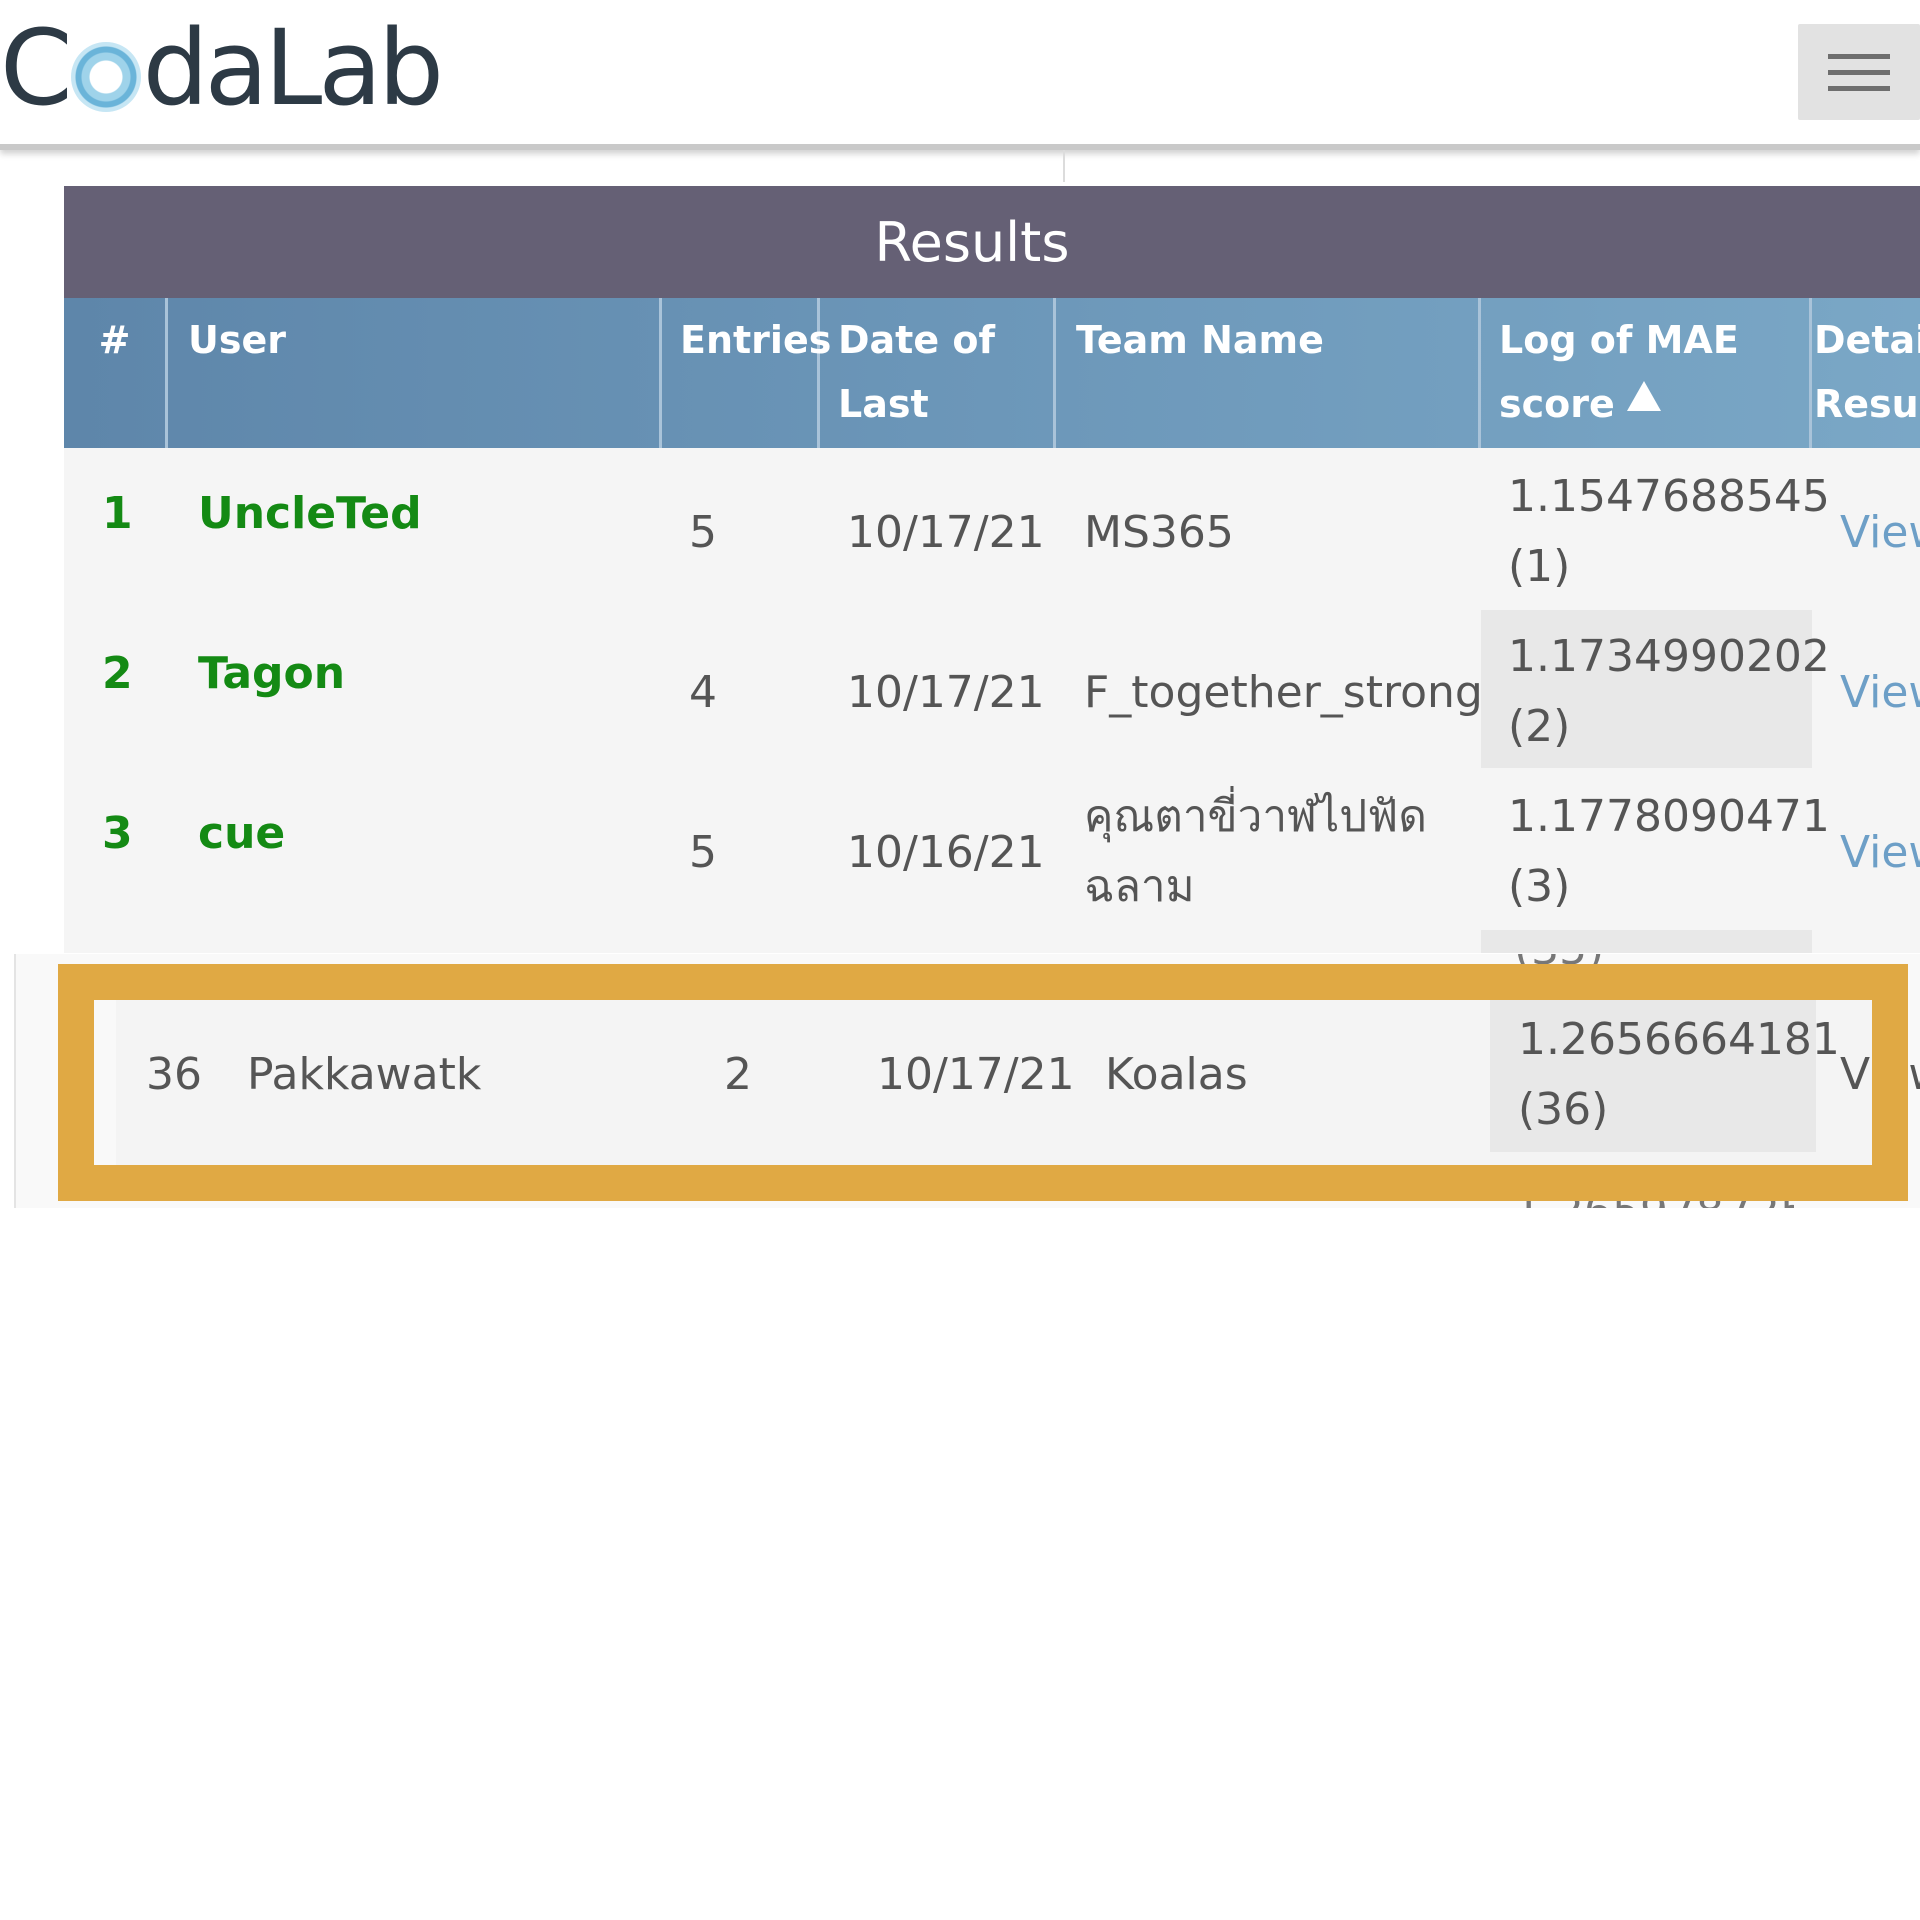 The height and width of the screenshot is (1920, 1920). I want to click on codalab-logo: C daLab, so click(222, 68).